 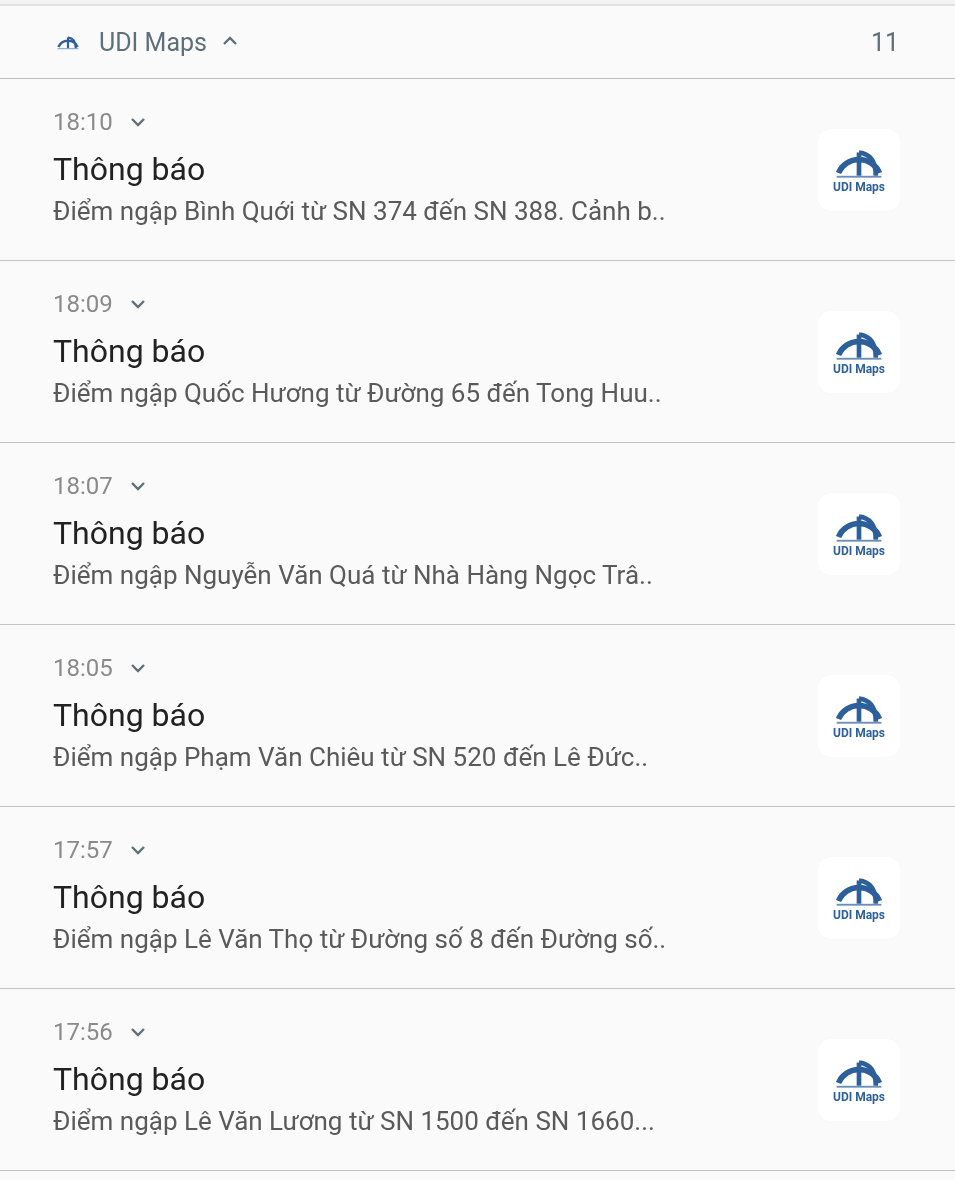 I want to click on notification-text: Điểm ngập Quốc Hương từ Đường 65 đến Tong Huu.., so click(x=358, y=392).